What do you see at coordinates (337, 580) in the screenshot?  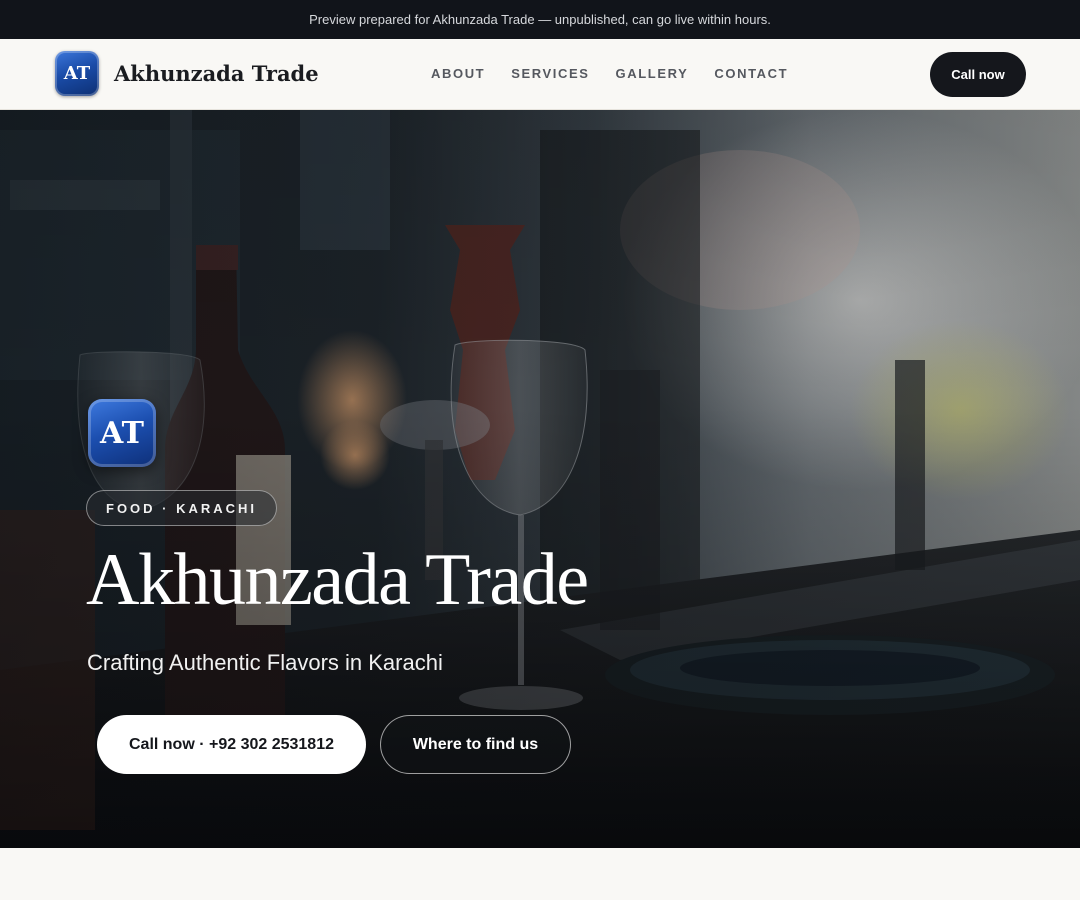 I see `hero-title: Akhunzada Trade` at bounding box center [337, 580].